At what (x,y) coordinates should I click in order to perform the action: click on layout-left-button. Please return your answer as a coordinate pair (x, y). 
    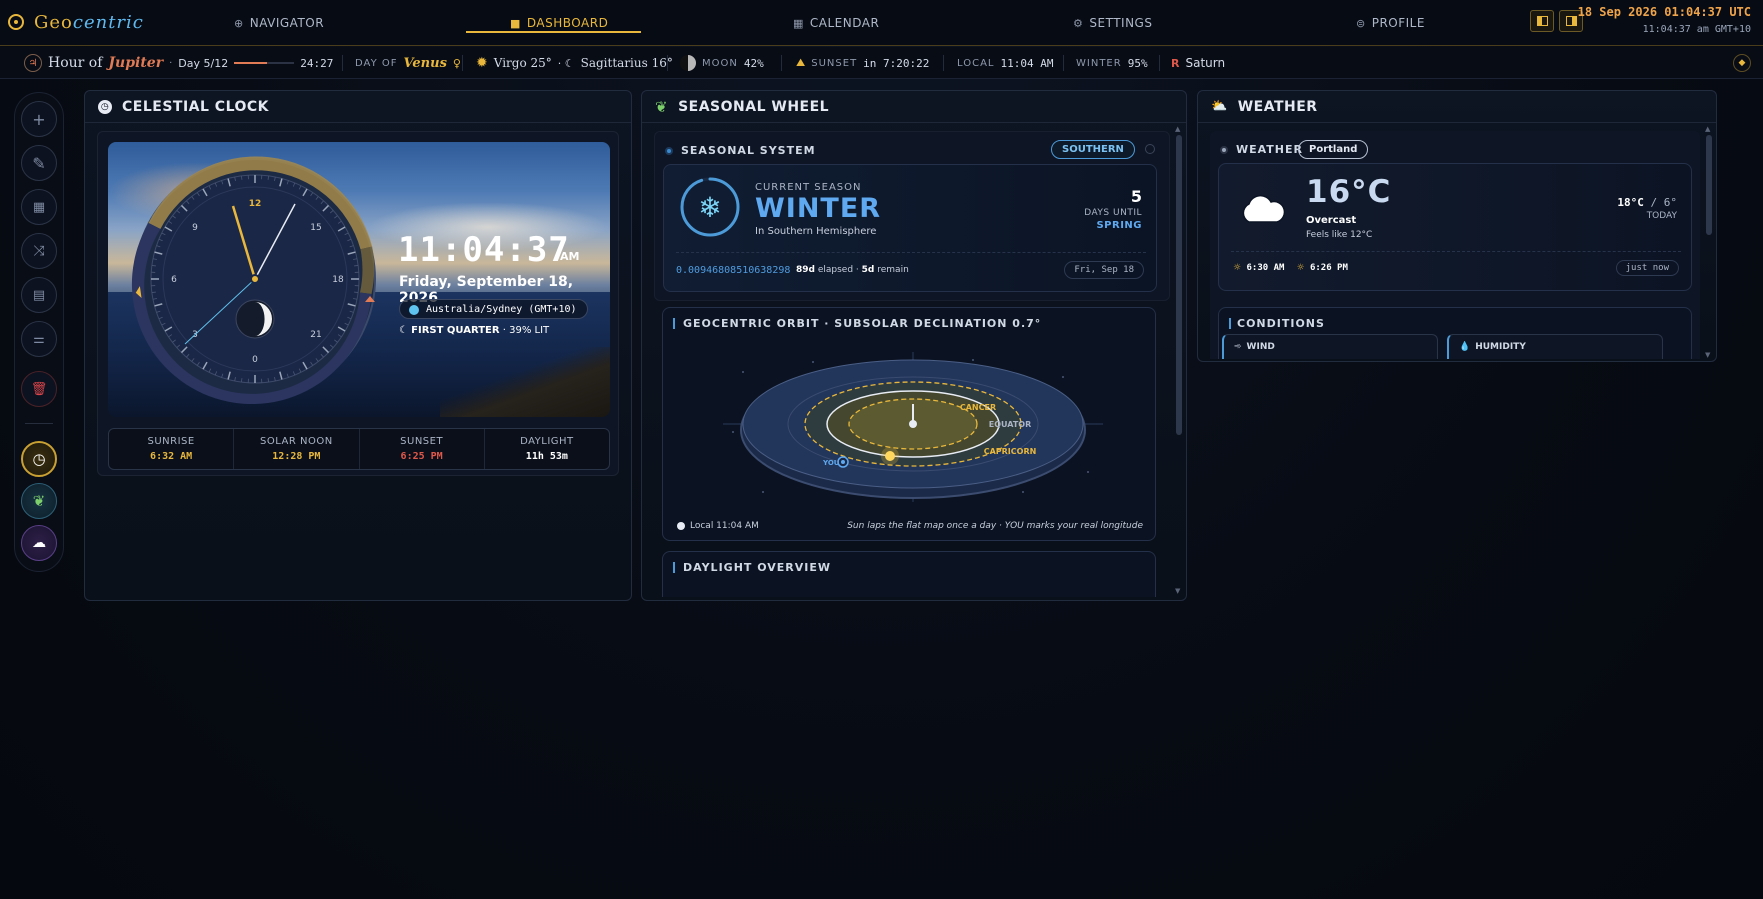
    Looking at the image, I should click on (1542, 21).